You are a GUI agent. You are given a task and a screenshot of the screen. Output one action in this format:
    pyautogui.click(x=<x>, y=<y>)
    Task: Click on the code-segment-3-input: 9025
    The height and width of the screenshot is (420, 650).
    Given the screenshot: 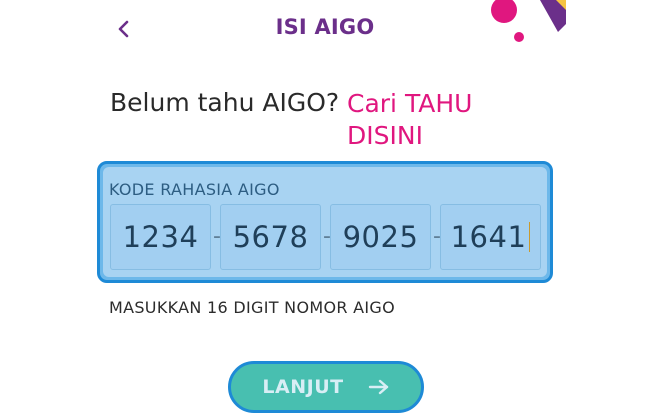 What is the action you would take?
    pyautogui.click(x=380, y=237)
    